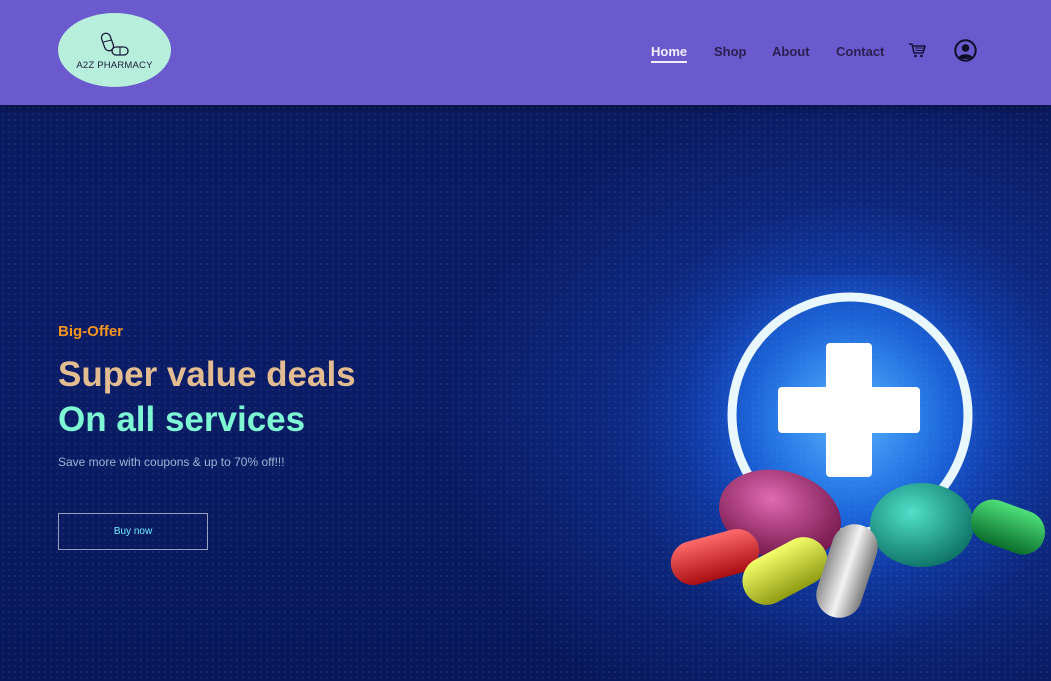 The image size is (1051, 681). I want to click on nav-home-link: Home, so click(669, 53).